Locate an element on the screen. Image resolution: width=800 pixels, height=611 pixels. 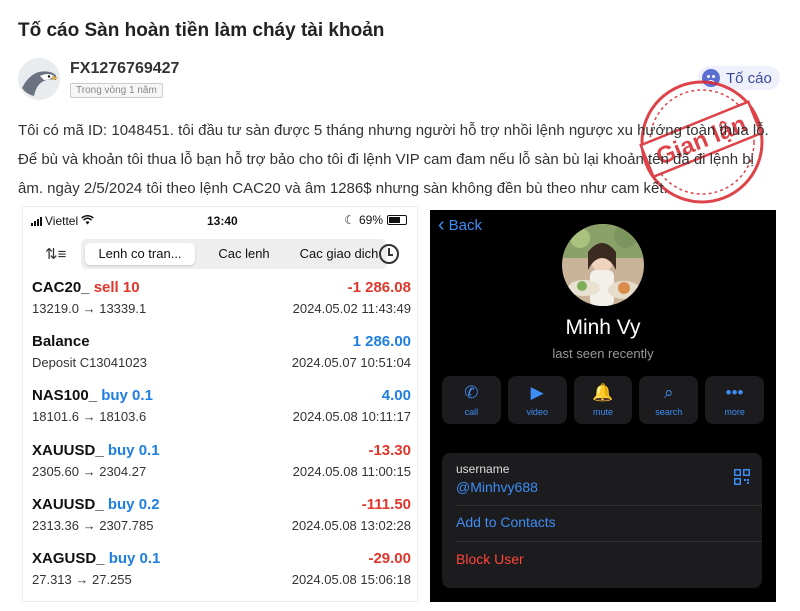
status-bar: Viettel 13:40 ☾ 69% is located at coordinates (220, 220).